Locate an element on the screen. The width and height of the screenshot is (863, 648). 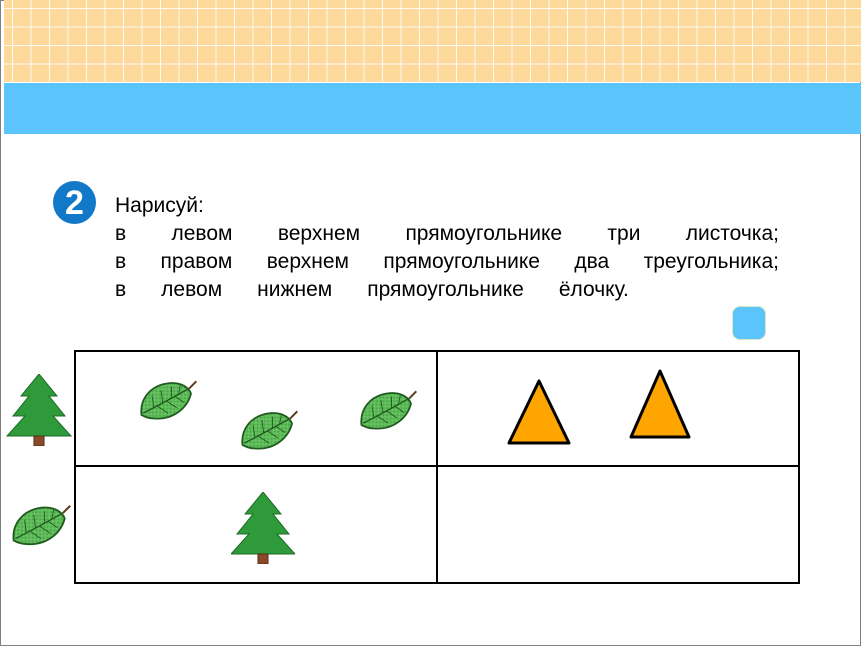
word: ёлочку. is located at coordinates (593, 289).